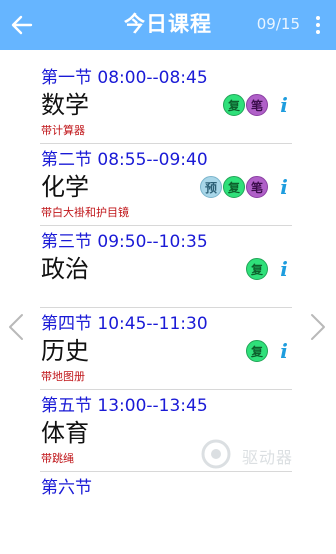 This screenshot has width=336, height=554. What do you see at coordinates (63, 130) in the screenshot?
I see `lesson-note: 带计算器` at bounding box center [63, 130].